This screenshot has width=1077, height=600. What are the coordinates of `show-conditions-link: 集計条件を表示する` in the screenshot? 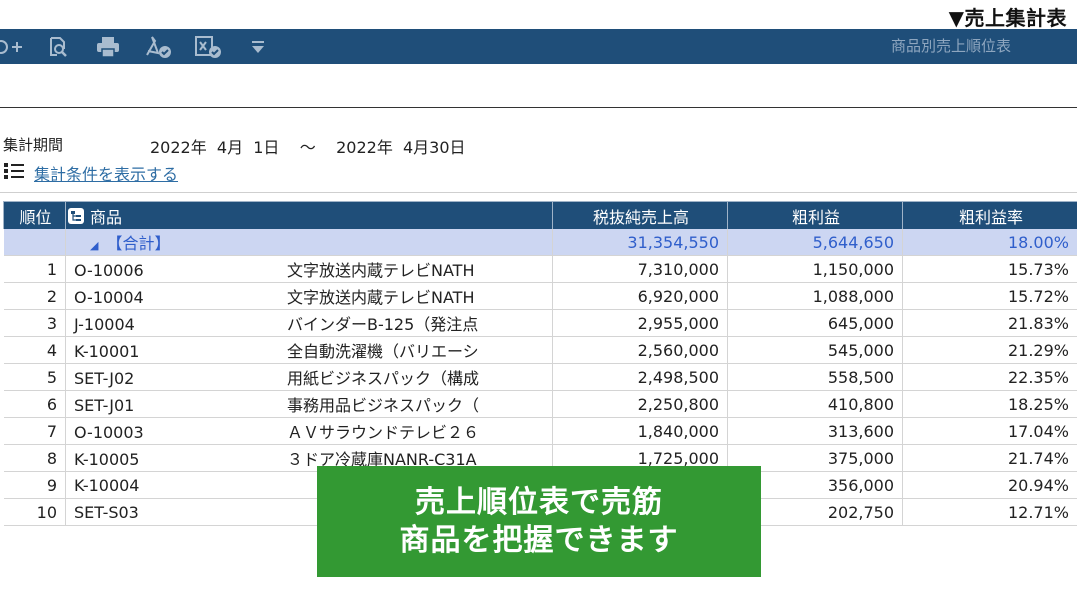 It's located at (106, 173).